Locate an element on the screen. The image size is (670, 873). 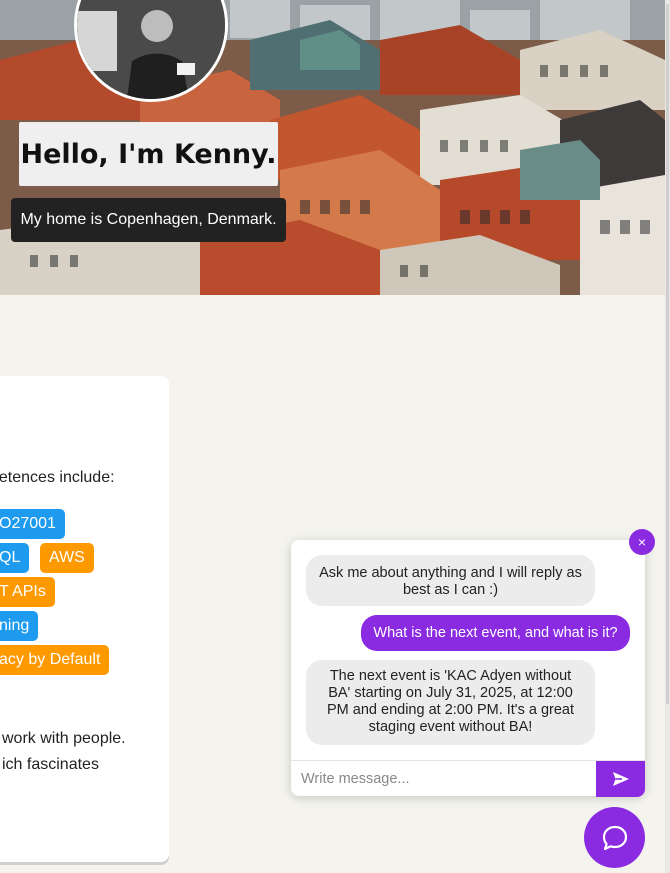
page-scrollbar is located at coordinates (667, 436).